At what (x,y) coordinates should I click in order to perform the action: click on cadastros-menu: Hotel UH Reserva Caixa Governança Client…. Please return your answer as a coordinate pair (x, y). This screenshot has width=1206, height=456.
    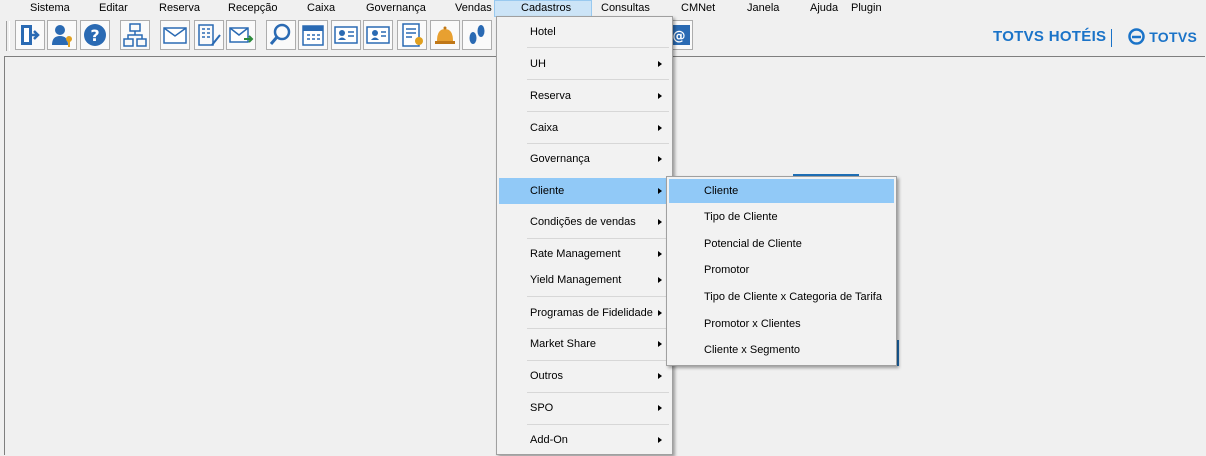
    Looking at the image, I should click on (584, 235).